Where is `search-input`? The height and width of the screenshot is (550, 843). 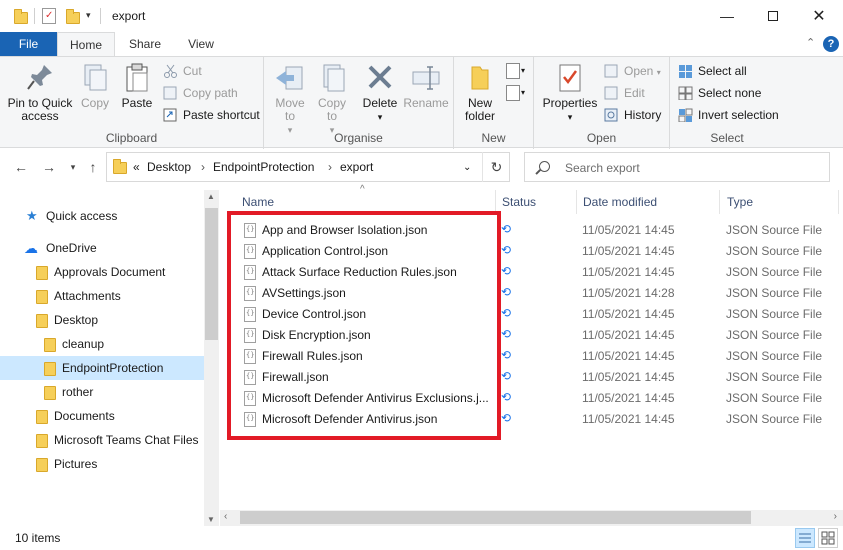 search-input is located at coordinates (690, 168).